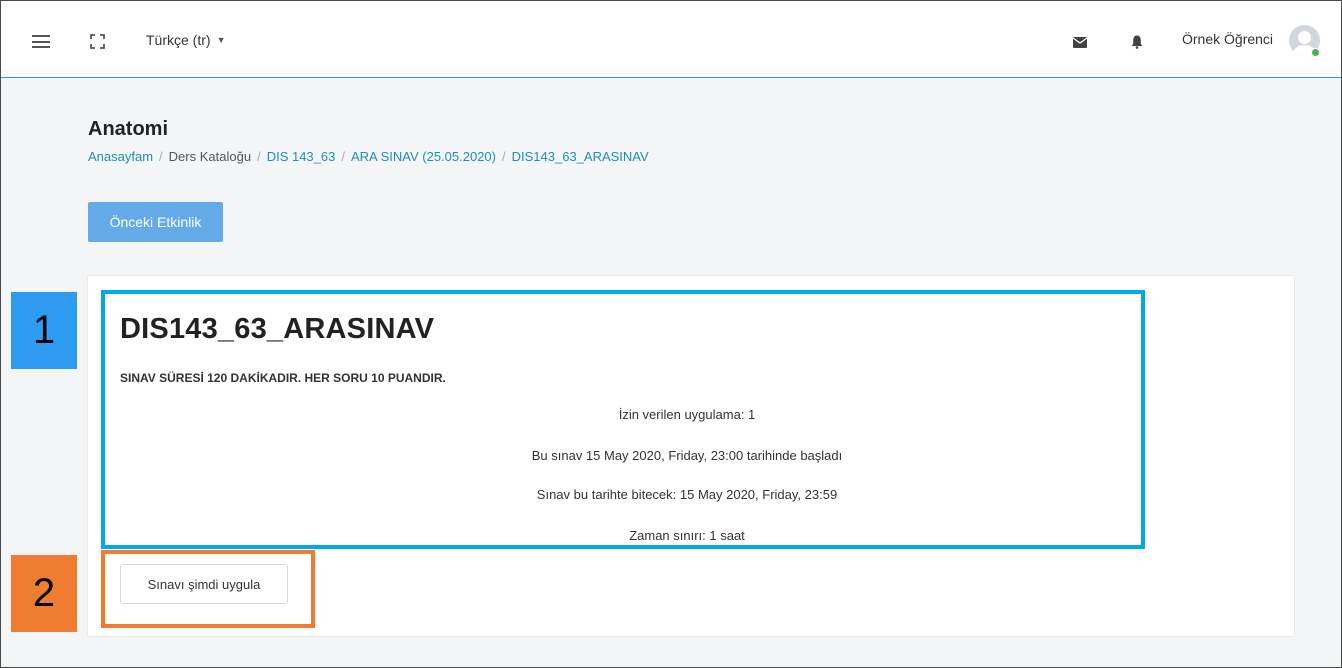 This screenshot has width=1342, height=668. I want to click on online-status-dot, so click(1315, 52).